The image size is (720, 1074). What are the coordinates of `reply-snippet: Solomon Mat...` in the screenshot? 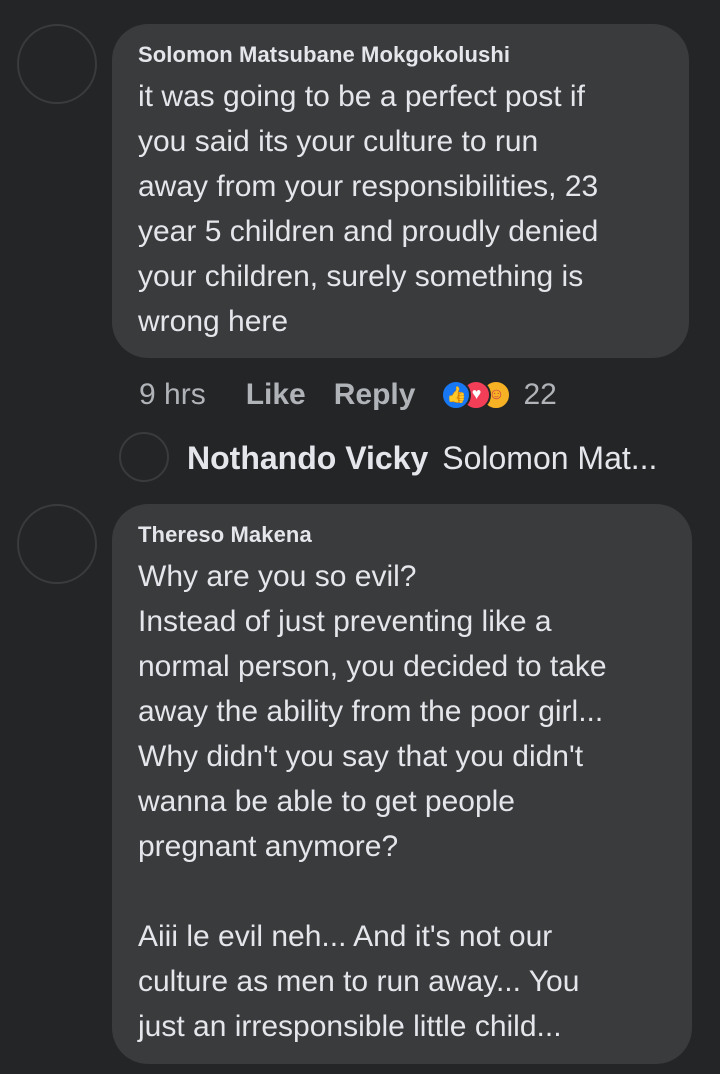 It's located at (550, 457).